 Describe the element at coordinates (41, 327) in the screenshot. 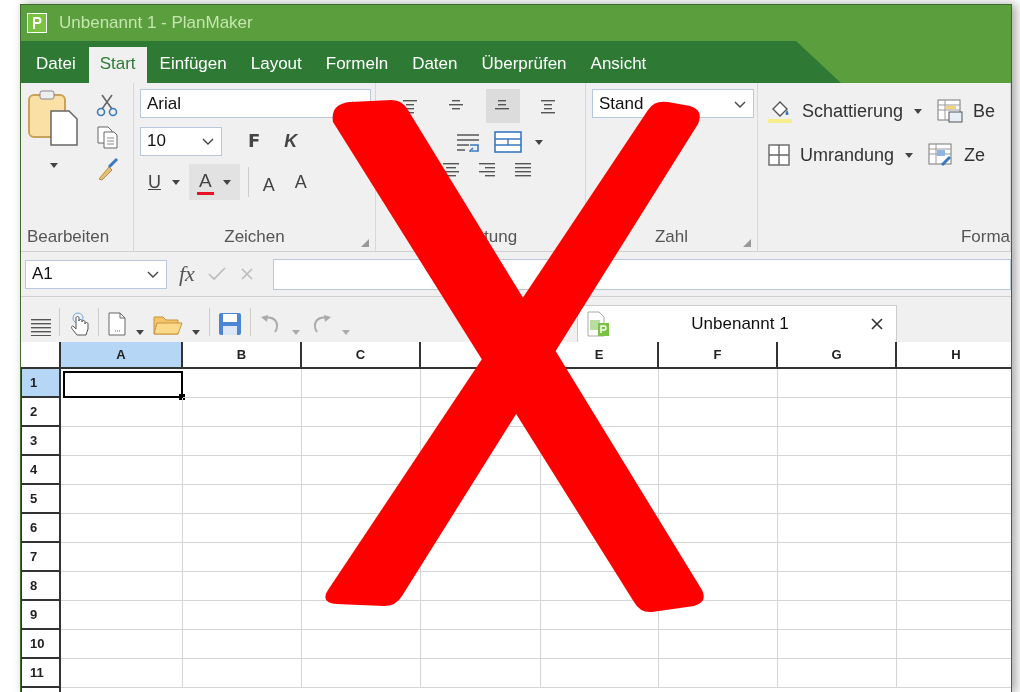

I see `menu-icon` at that location.